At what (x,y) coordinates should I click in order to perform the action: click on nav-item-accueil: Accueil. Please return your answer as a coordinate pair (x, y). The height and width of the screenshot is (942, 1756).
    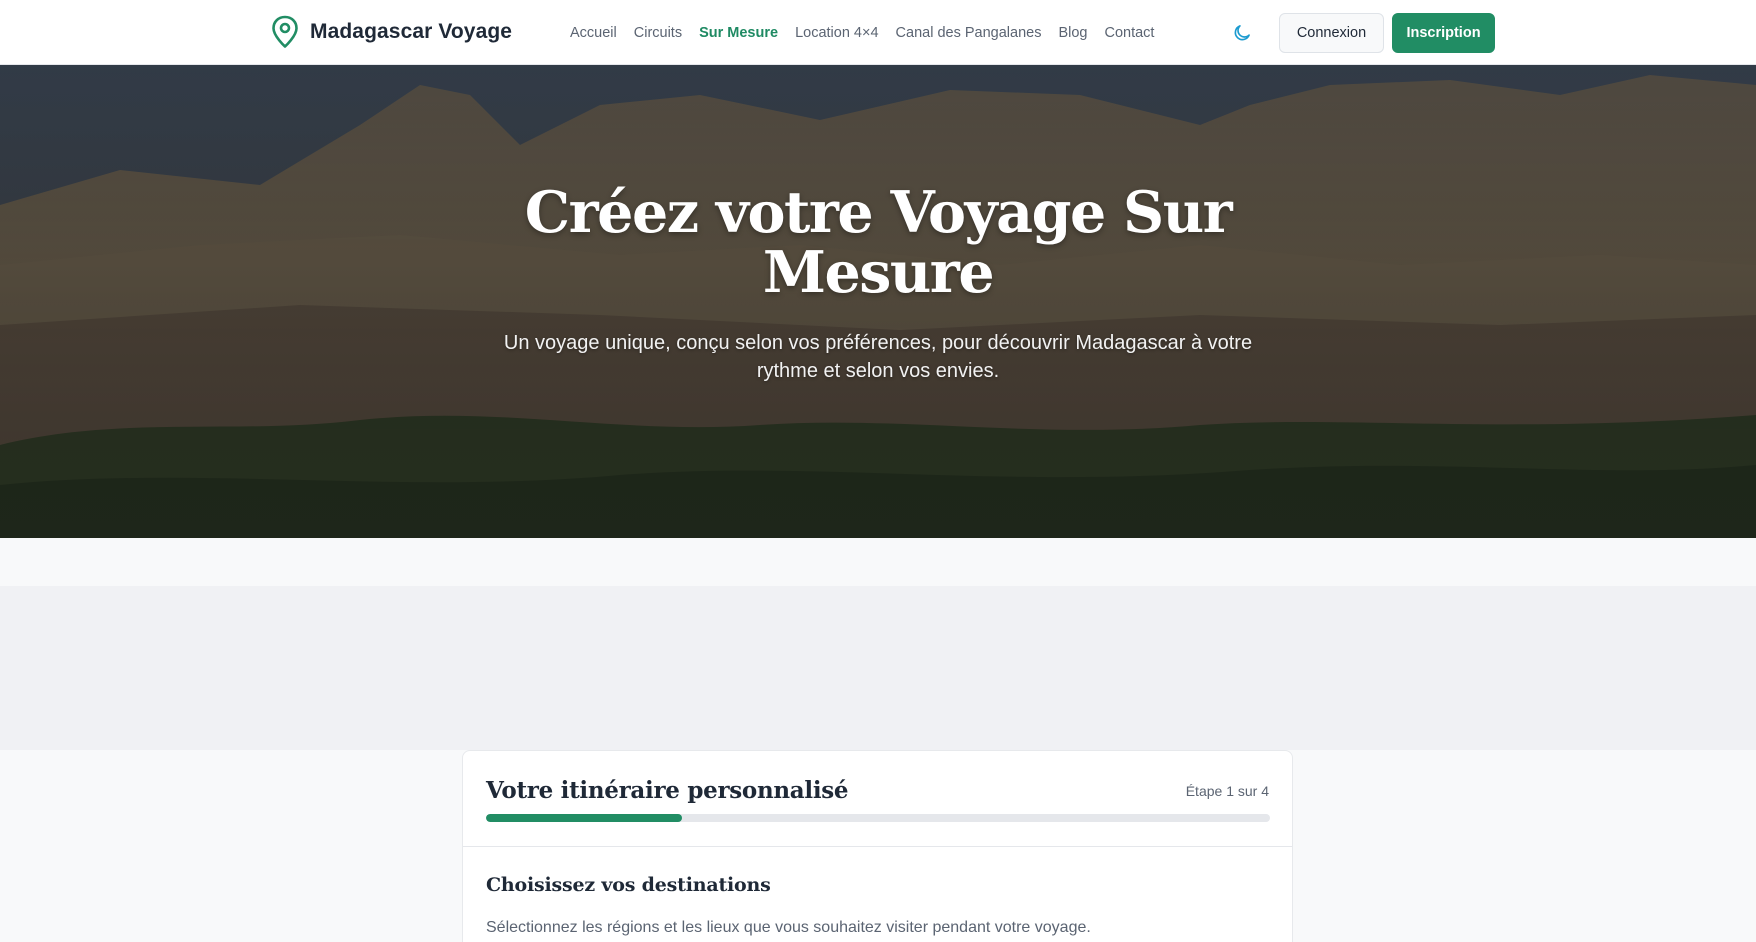
    Looking at the image, I should click on (593, 33).